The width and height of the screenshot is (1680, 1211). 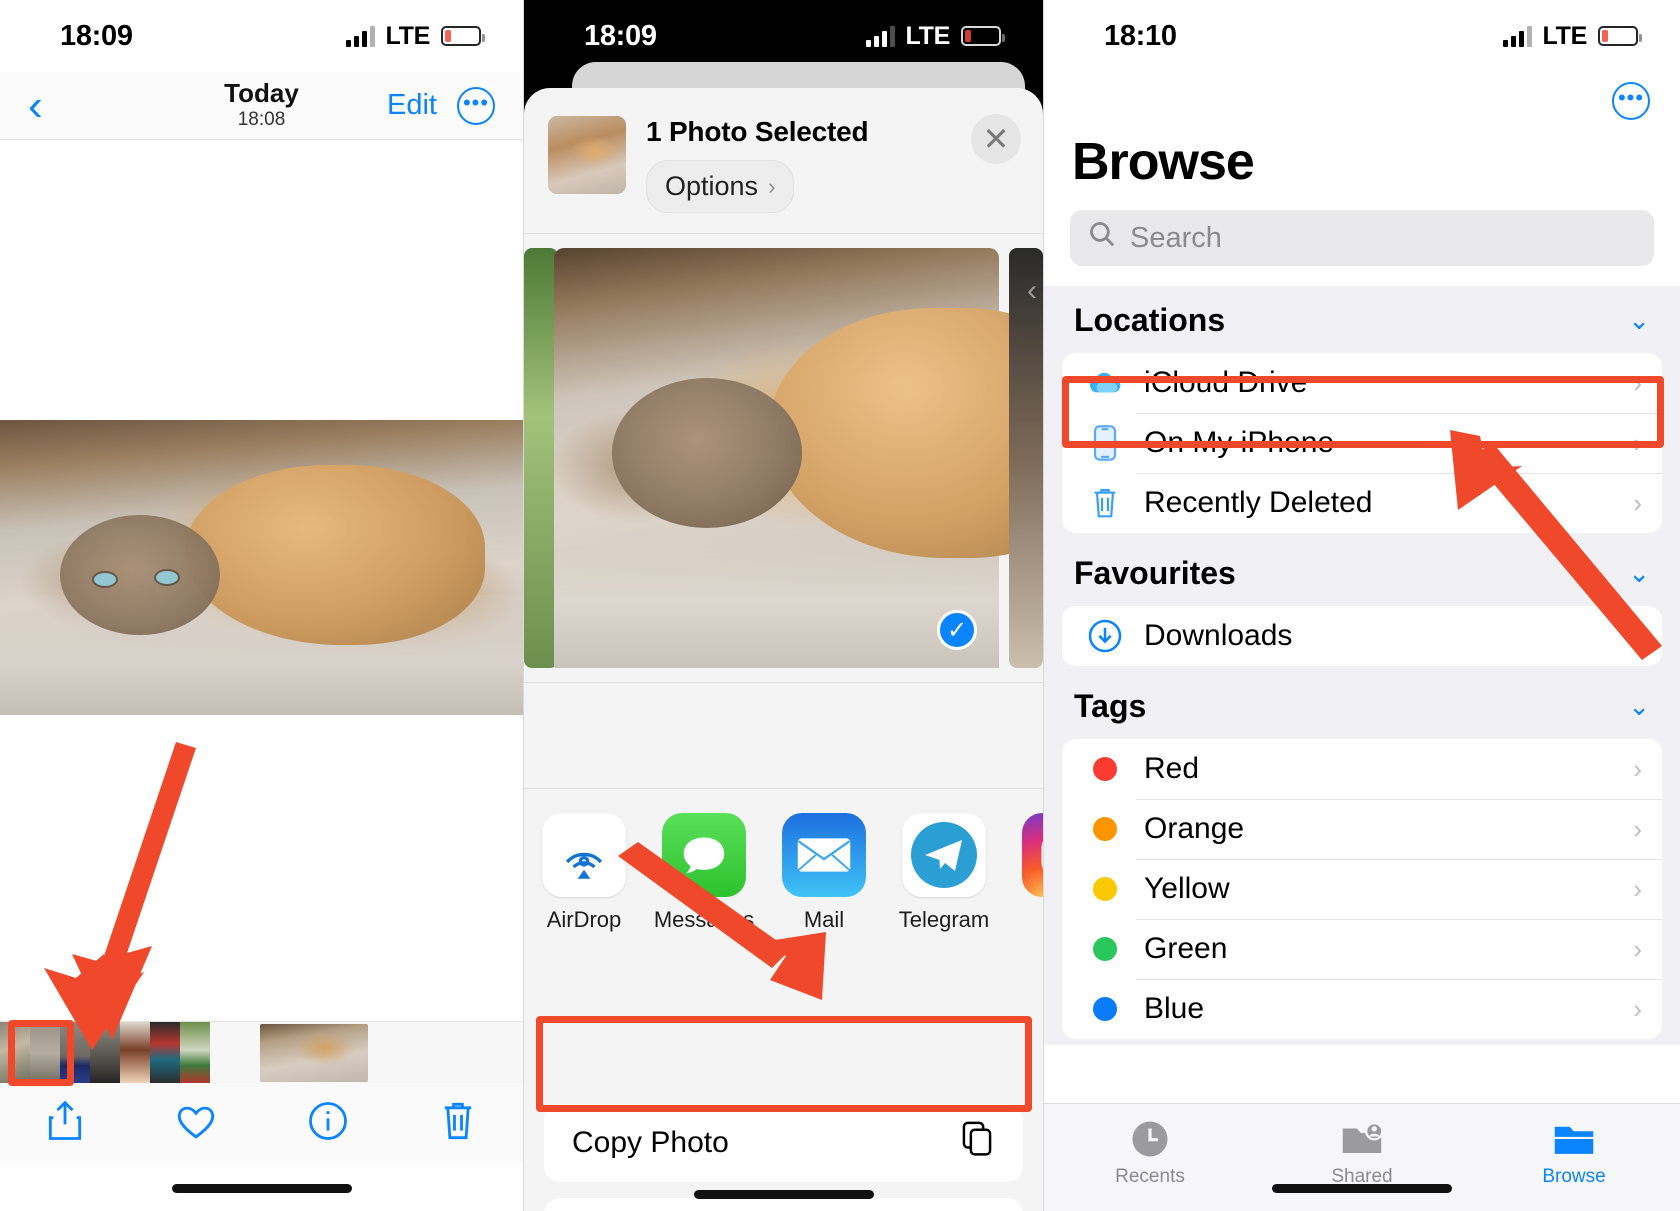 What do you see at coordinates (1362, 705) in the screenshot?
I see `section-header-tags: Tags ⌄` at bounding box center [1362, 705].